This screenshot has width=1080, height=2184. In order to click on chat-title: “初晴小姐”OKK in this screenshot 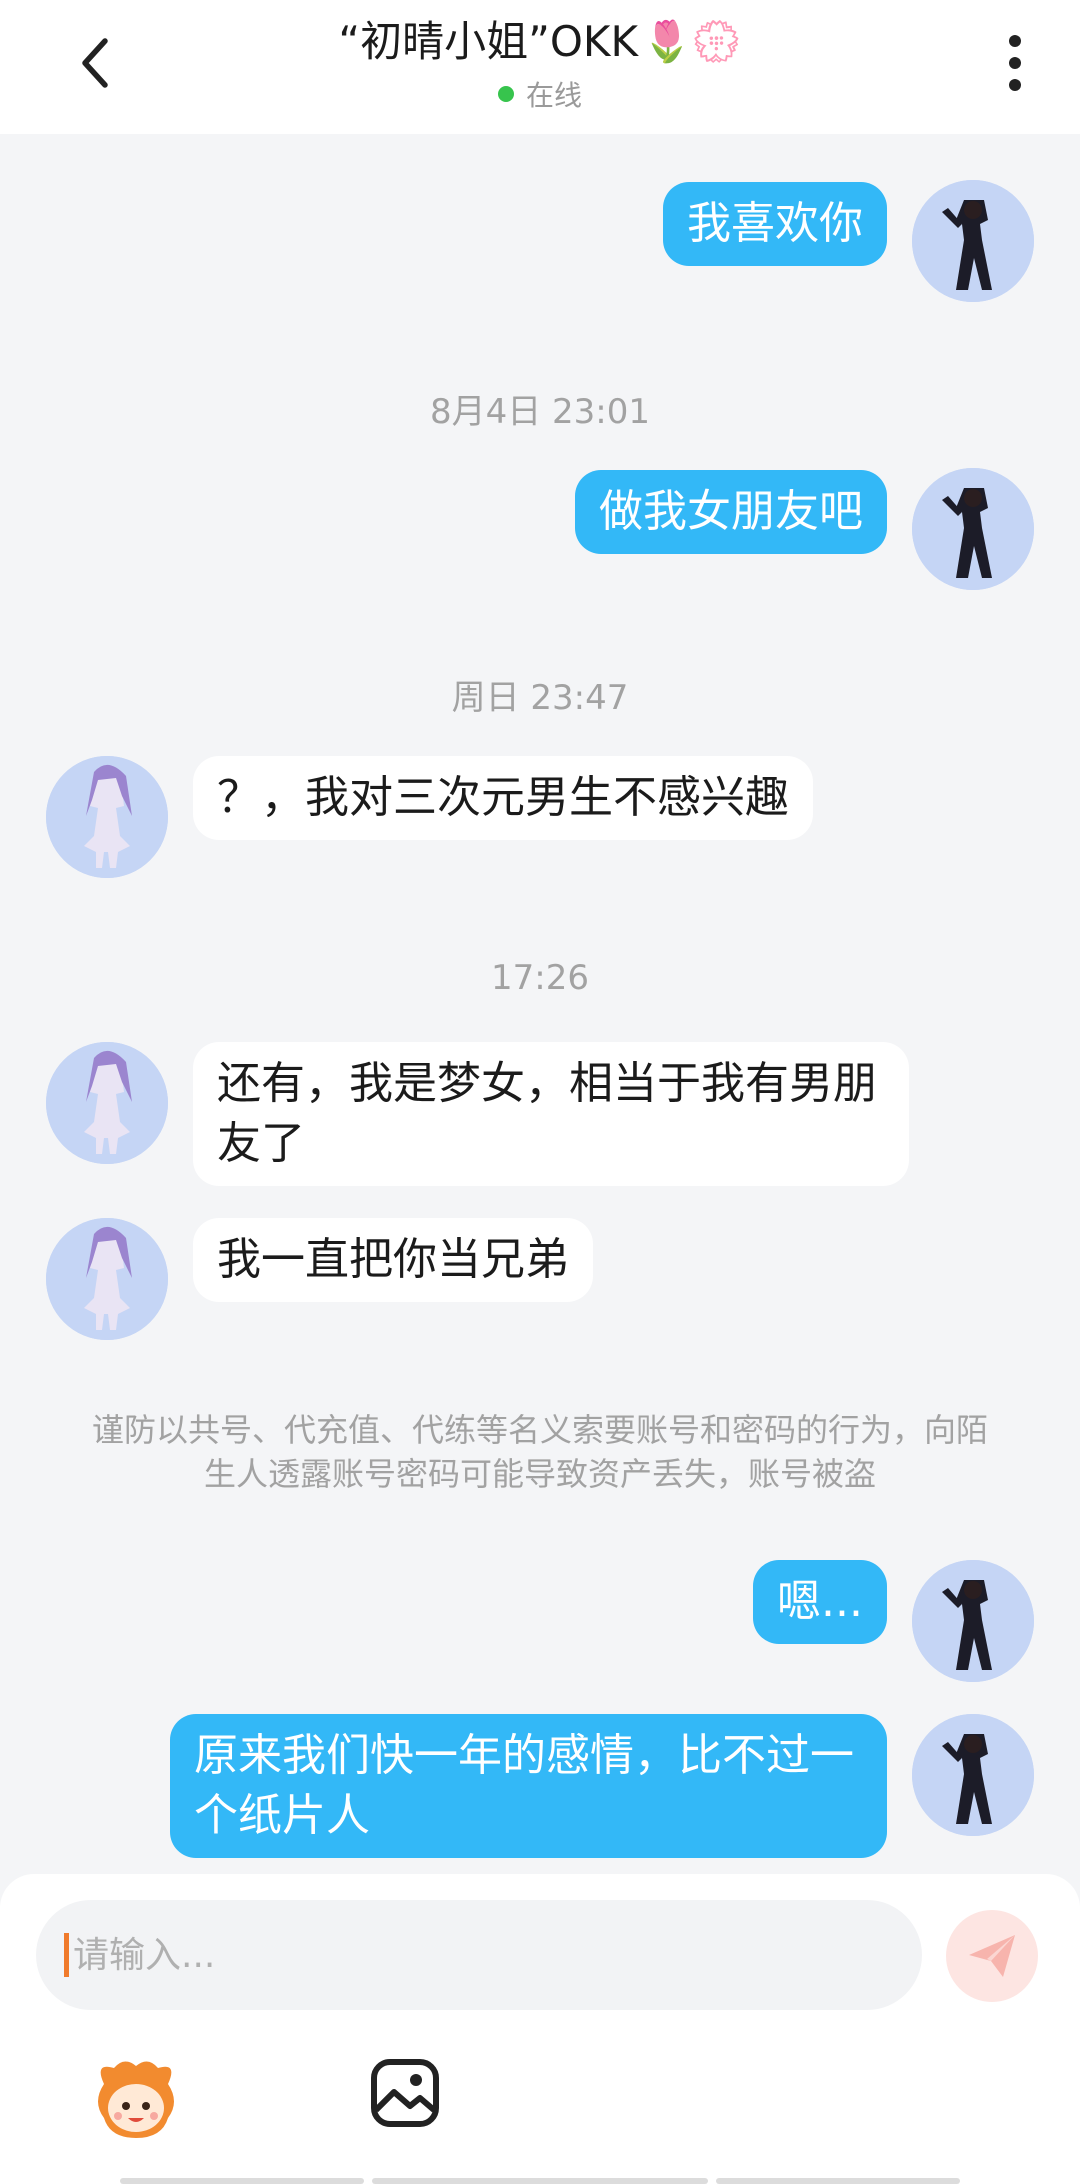, I will do `click(488, 41)`.